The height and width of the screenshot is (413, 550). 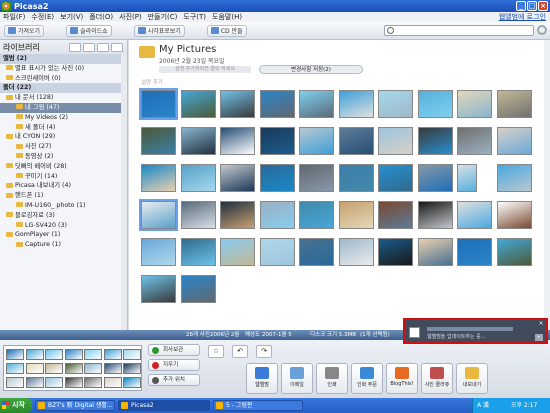 What do you see at coordinates (216, 351) in the screenshot?
I see `star-button: ☆` at bounding box center [216, 351].